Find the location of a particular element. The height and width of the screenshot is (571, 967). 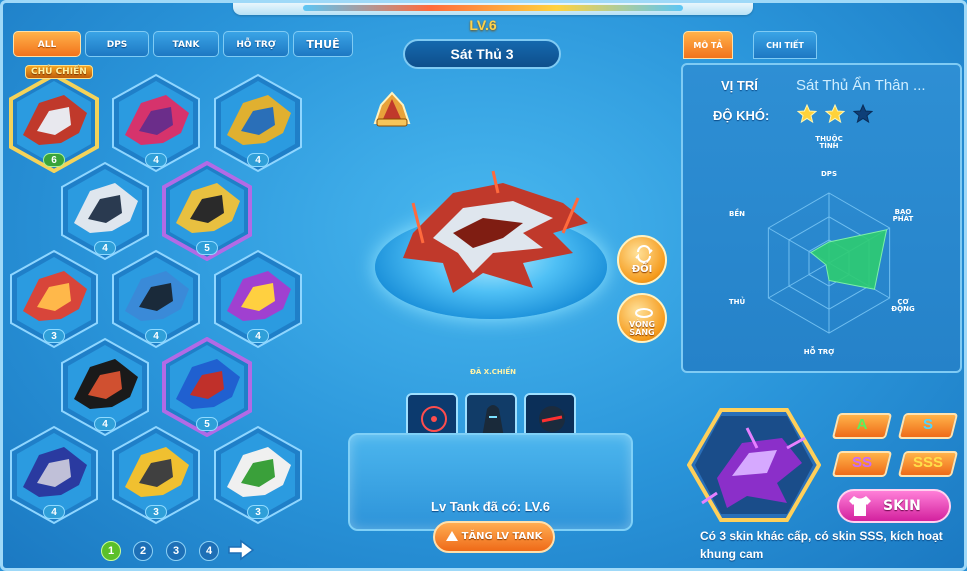

grade-s-label: S is located at coordinates (927, 424).